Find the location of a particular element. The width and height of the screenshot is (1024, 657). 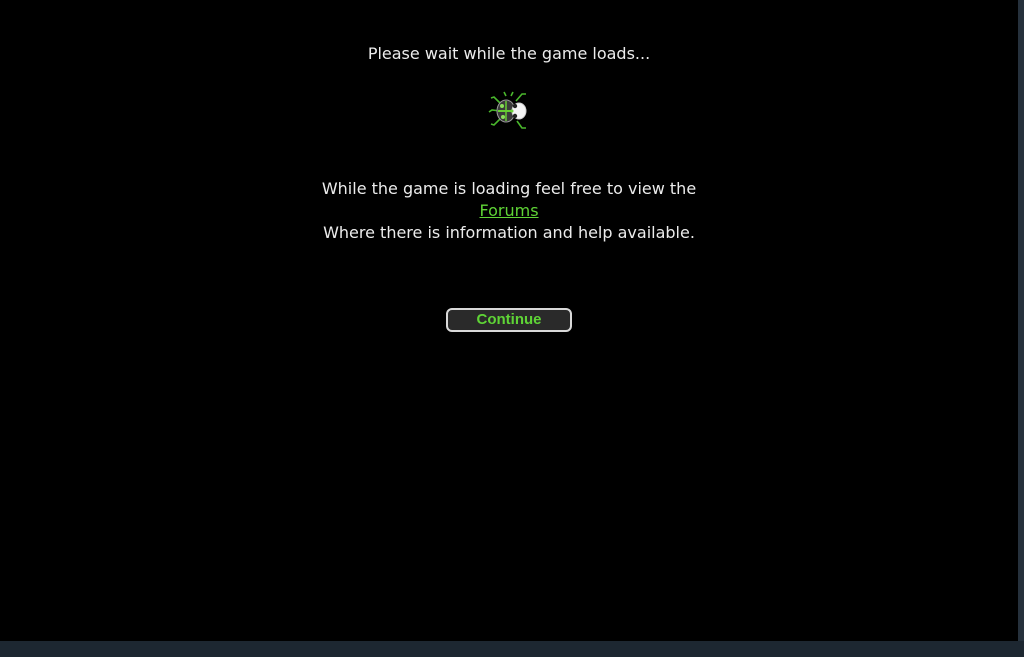

forums-link: Forums is located at coordinates (508, 211).